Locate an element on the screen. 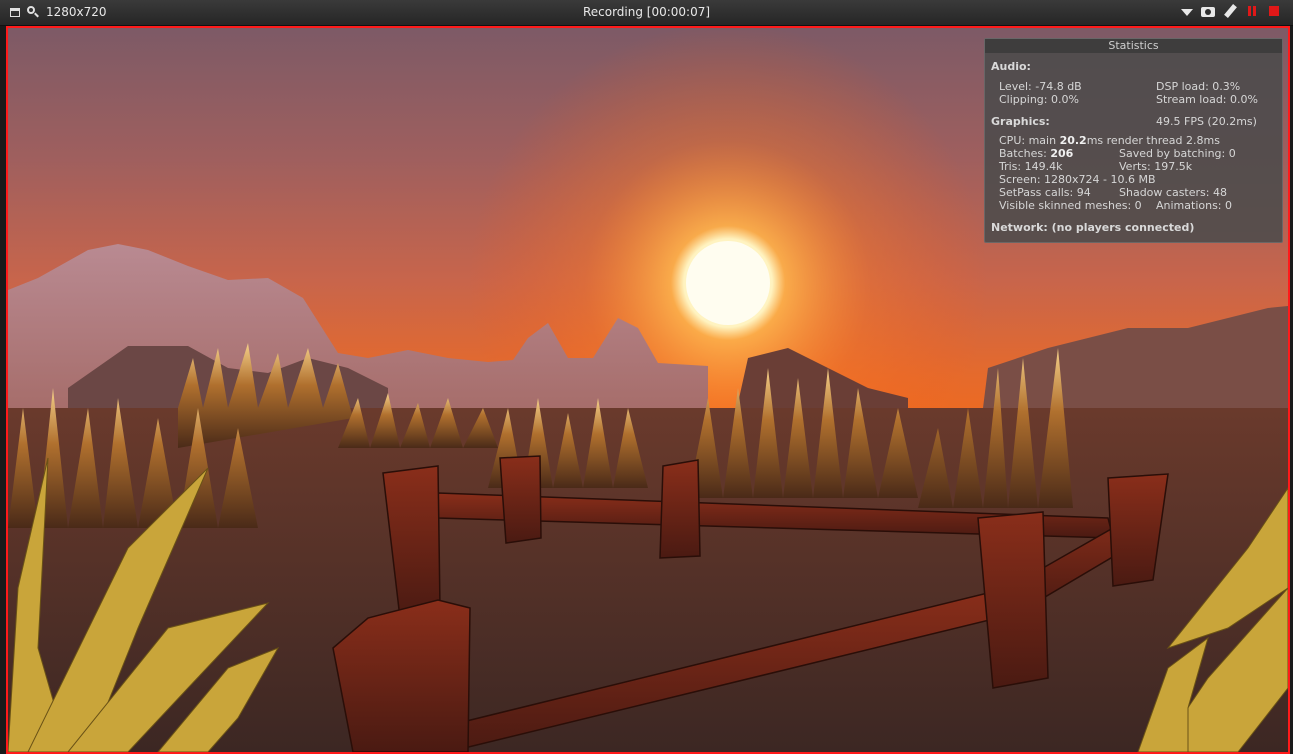  animations: Animations: 0 is located at coordinates (1194, 205).